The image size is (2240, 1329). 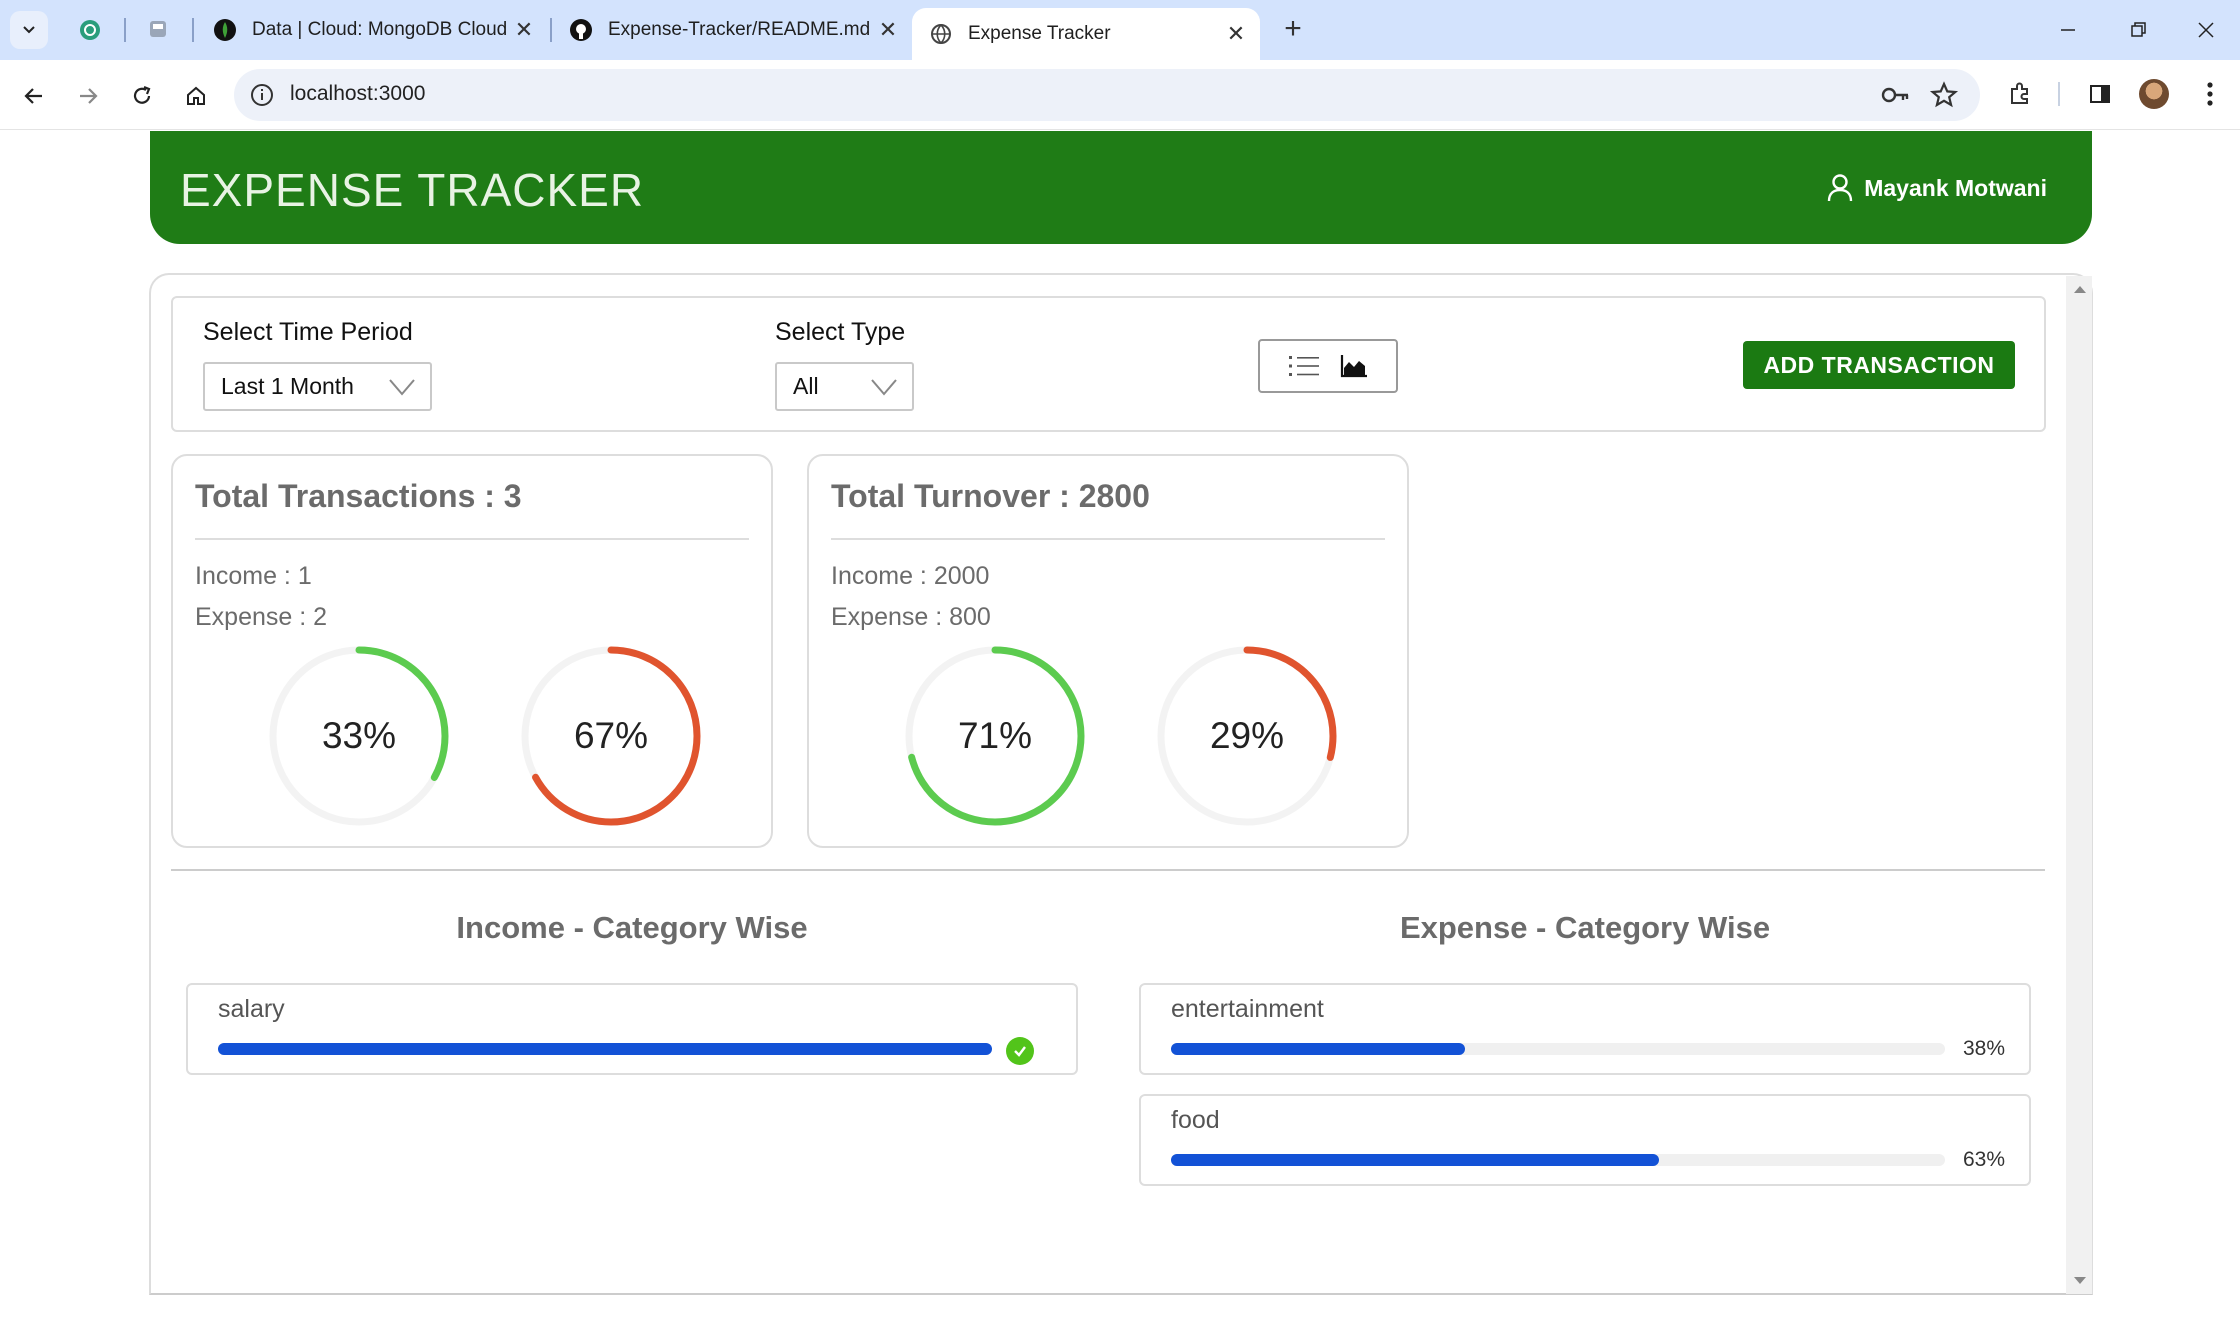 I want to click on extensions-button, so click(x=2020, y=94).